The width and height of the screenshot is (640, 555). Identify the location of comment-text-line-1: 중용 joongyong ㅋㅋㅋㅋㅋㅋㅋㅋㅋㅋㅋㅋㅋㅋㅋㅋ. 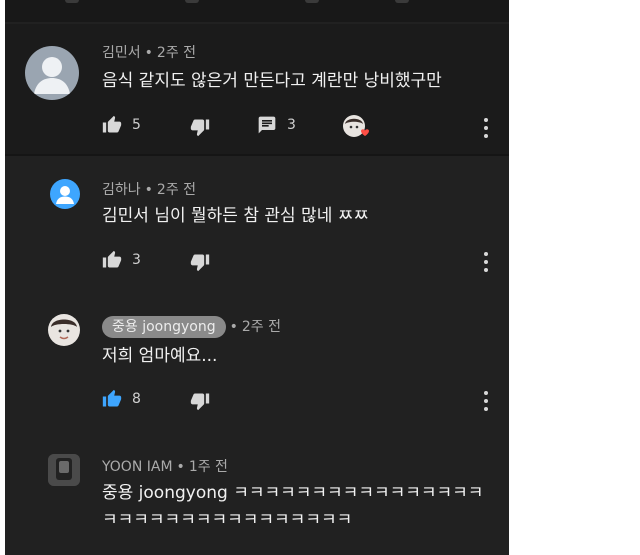
(293, 493).